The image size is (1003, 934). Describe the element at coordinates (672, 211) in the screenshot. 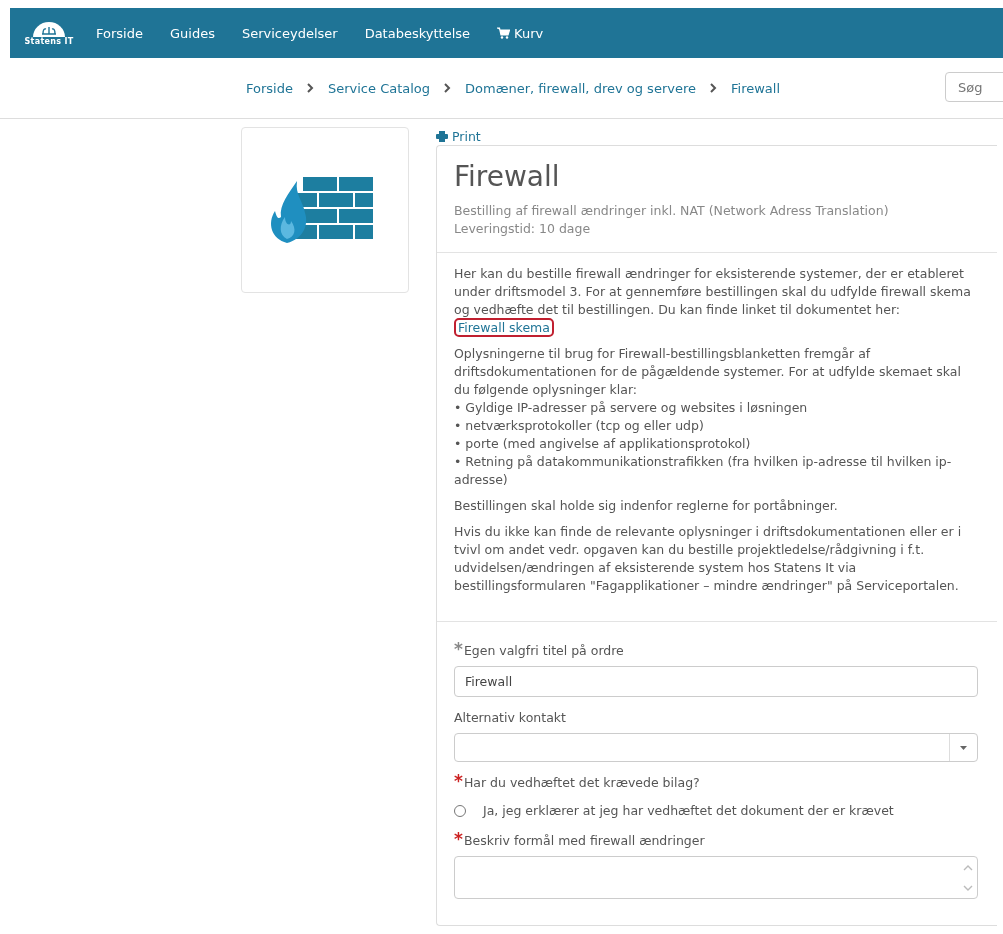

I see `service-subtitle: Bestilling af firewall ændringer inkl. NAT (Network Adress Translation)` at that location.